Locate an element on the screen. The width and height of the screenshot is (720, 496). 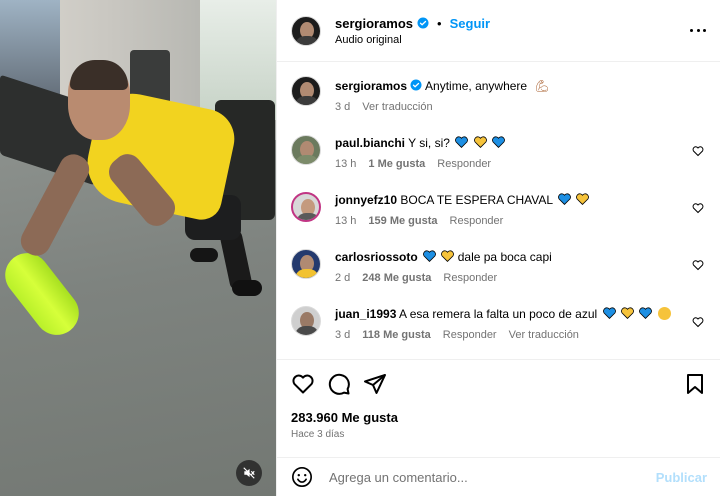
share-icon is located at coordinates (375, 384).